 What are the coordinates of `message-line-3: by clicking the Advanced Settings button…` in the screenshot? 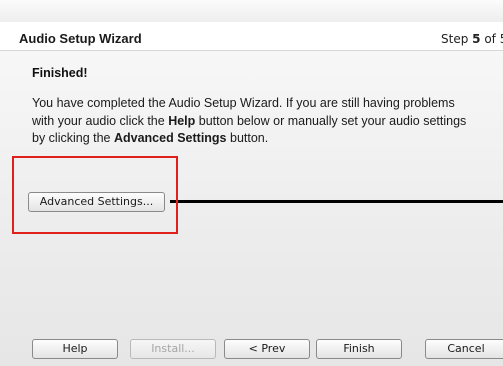 It's located at (267, 139).